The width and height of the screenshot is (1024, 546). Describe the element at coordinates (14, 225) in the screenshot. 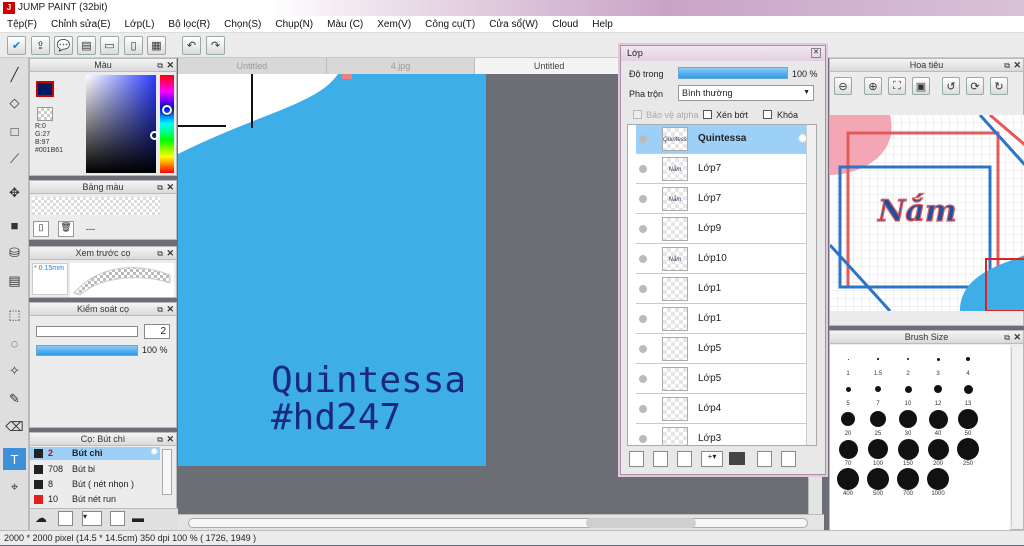

I see `fill-rect-tool-icon: ■` at that location.